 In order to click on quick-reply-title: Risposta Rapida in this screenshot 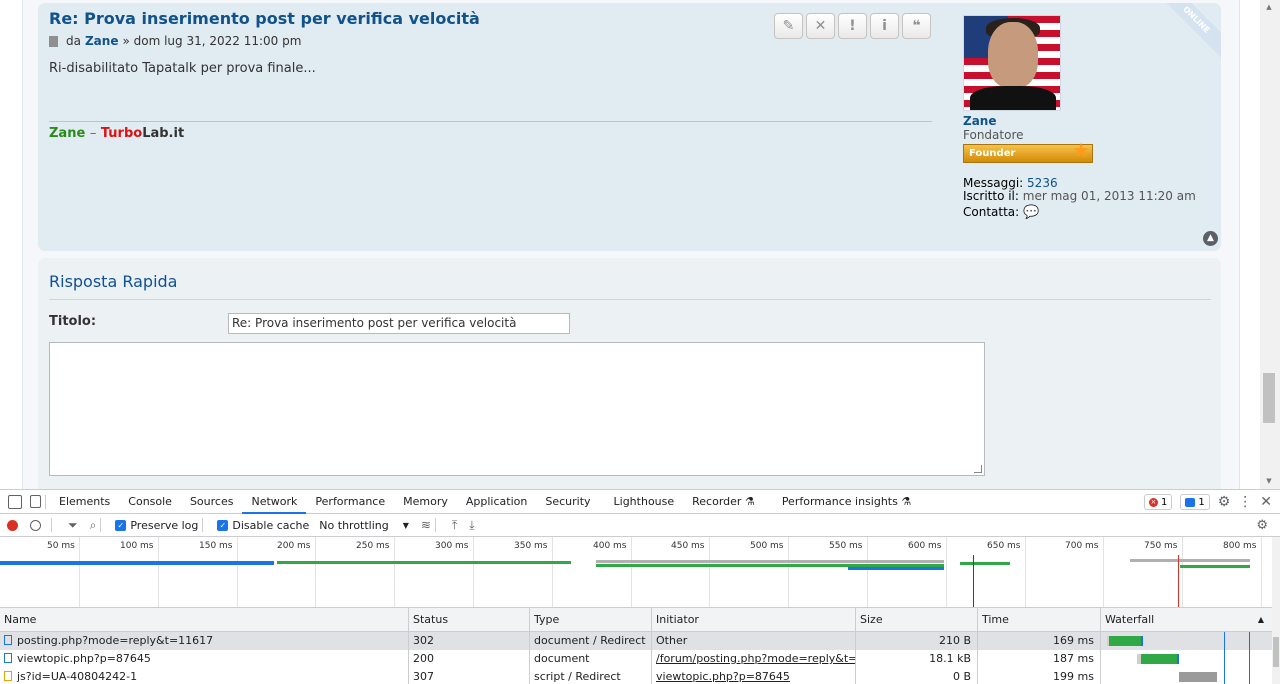, I will do `click(113, 281)`.